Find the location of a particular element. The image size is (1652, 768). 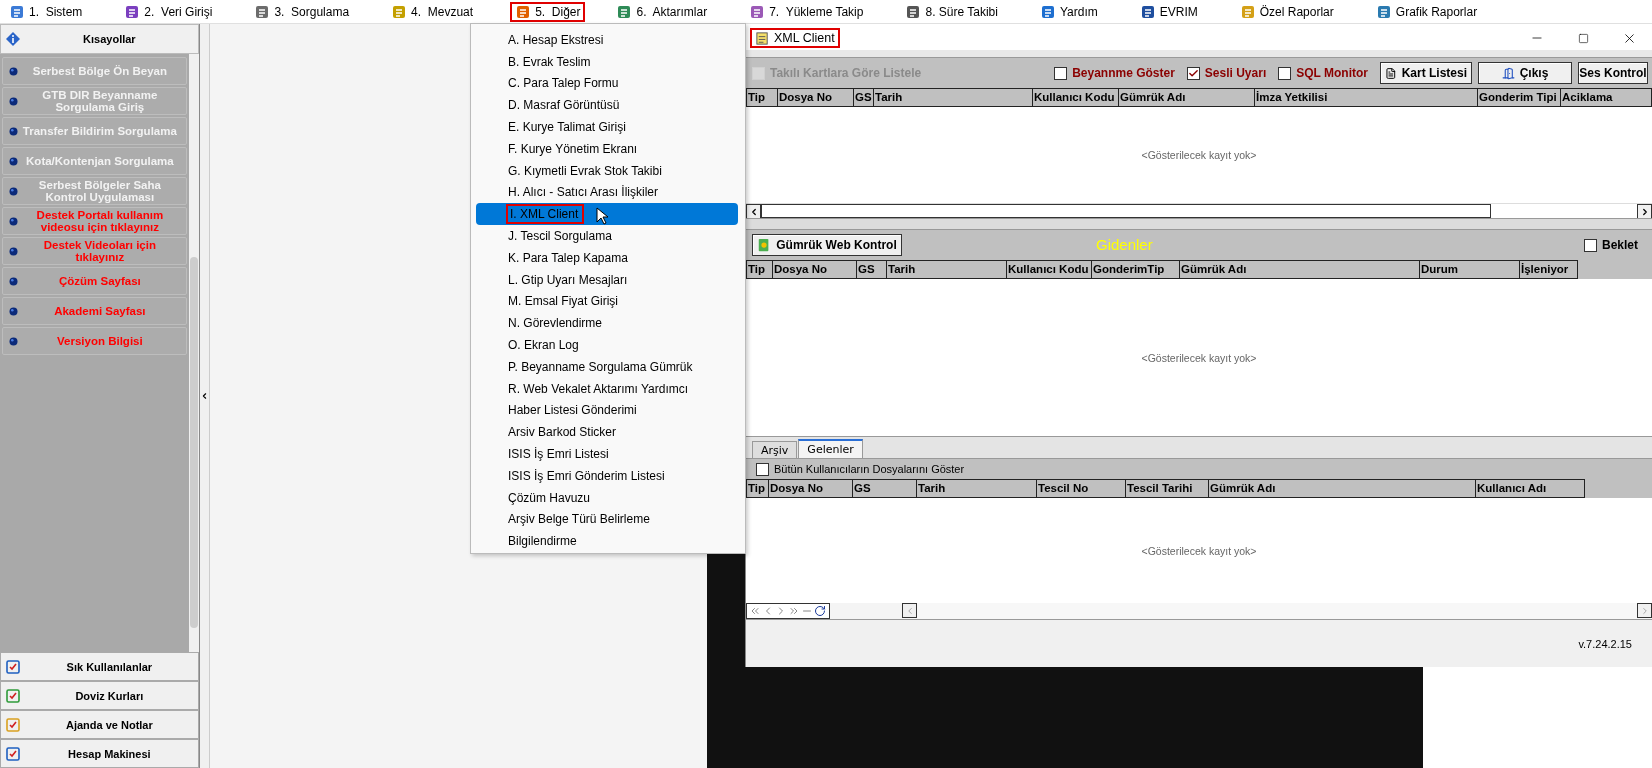

menu-entry: B. Evrak Teslim is located at coordinates (607, 61).